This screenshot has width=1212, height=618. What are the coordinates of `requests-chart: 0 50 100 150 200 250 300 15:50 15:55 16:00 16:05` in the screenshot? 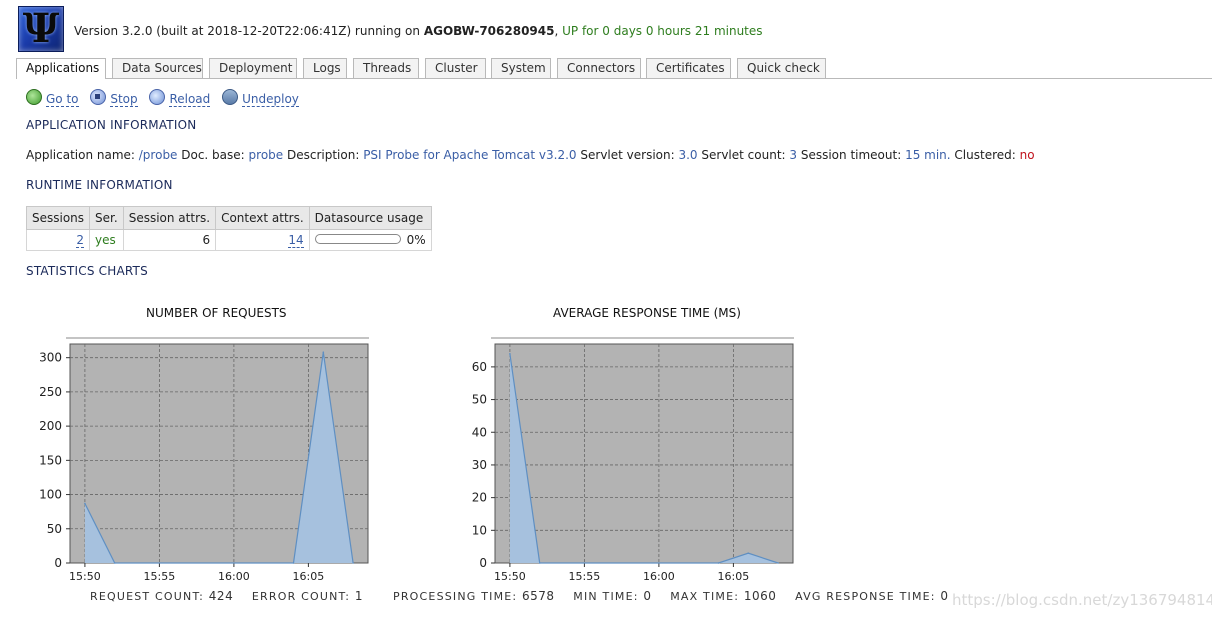 It's located at (204, 460).